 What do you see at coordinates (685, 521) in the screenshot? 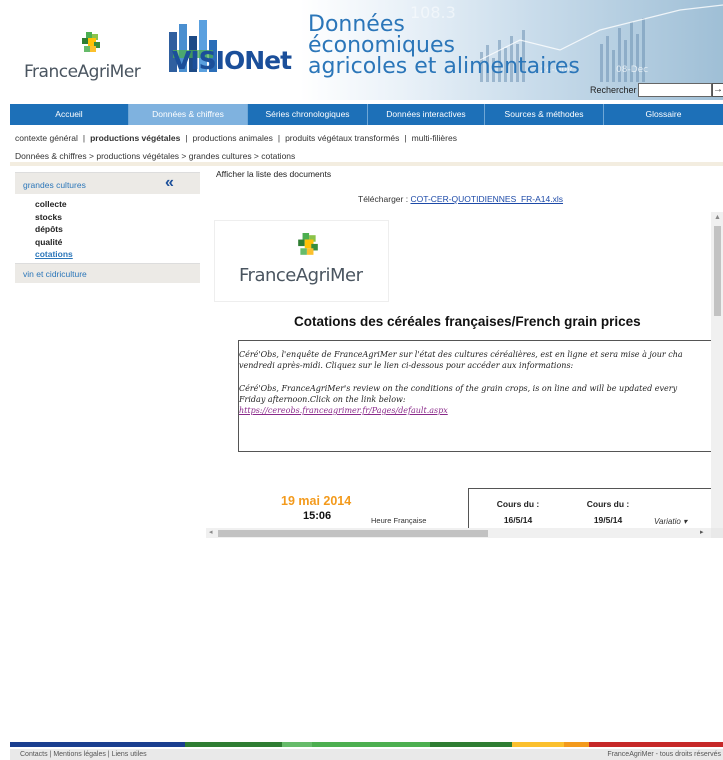
I see `dropdown-arrow-icon: ▾` at bounding box center [685, 521].